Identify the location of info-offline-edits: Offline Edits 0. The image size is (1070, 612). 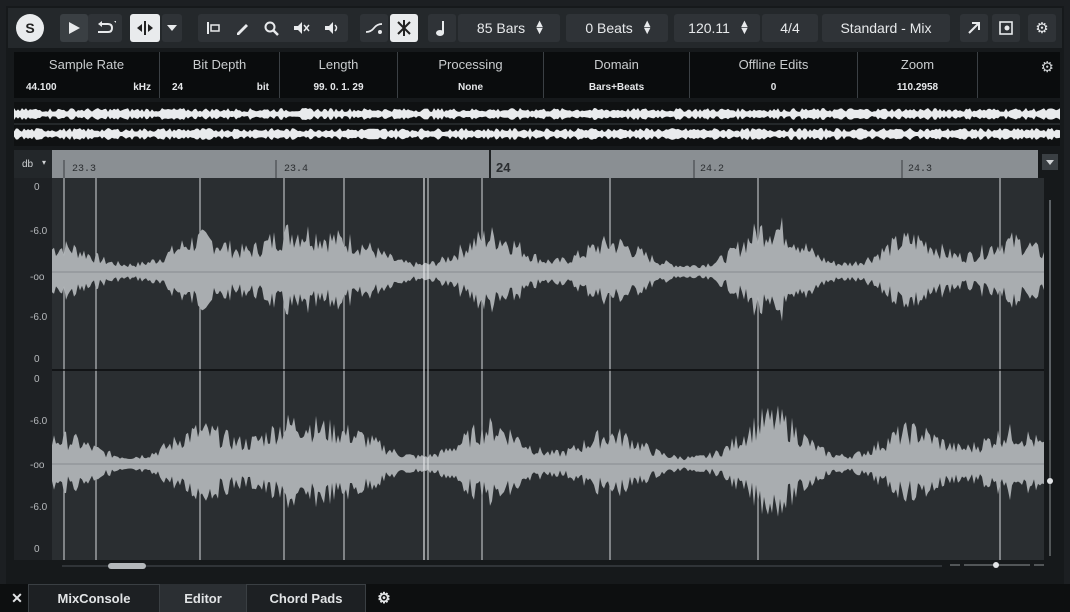
(774, 75).